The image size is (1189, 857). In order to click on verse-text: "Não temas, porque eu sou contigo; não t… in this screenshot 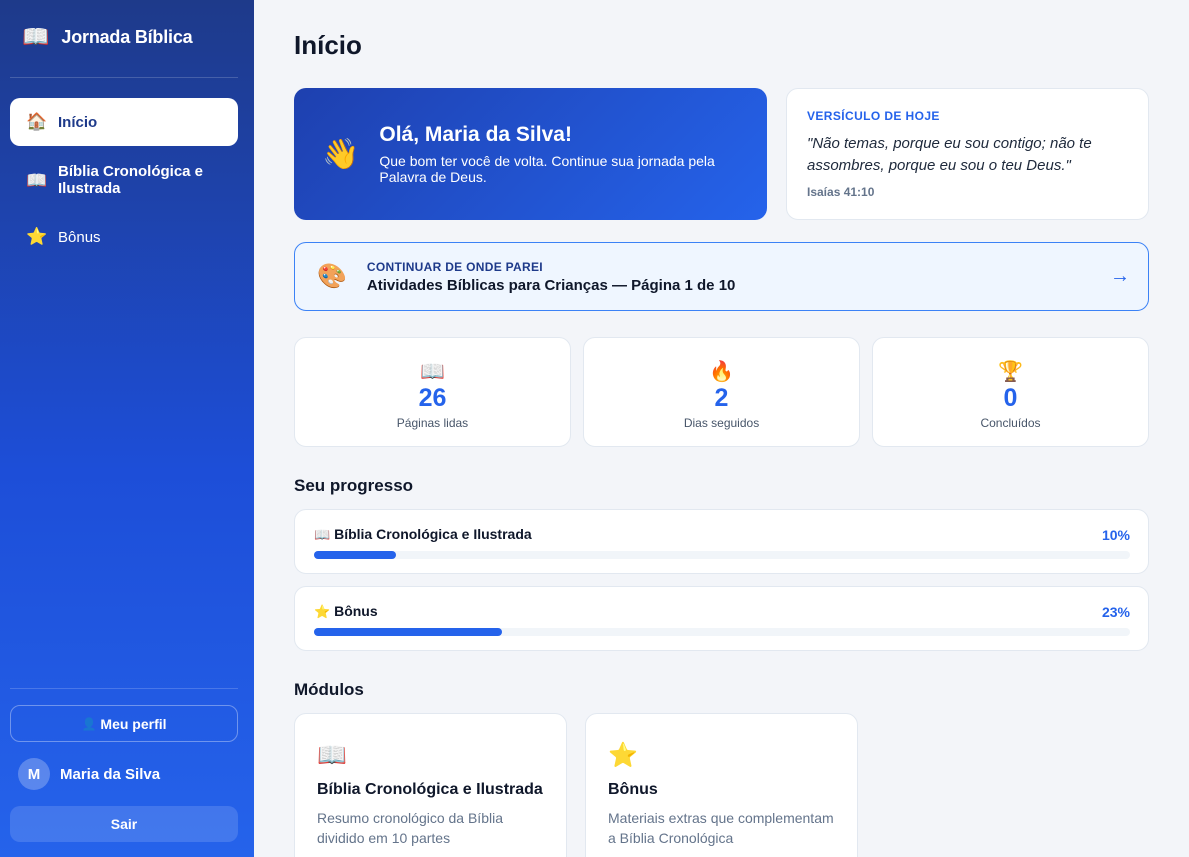, I will do `click(949, 154)`.